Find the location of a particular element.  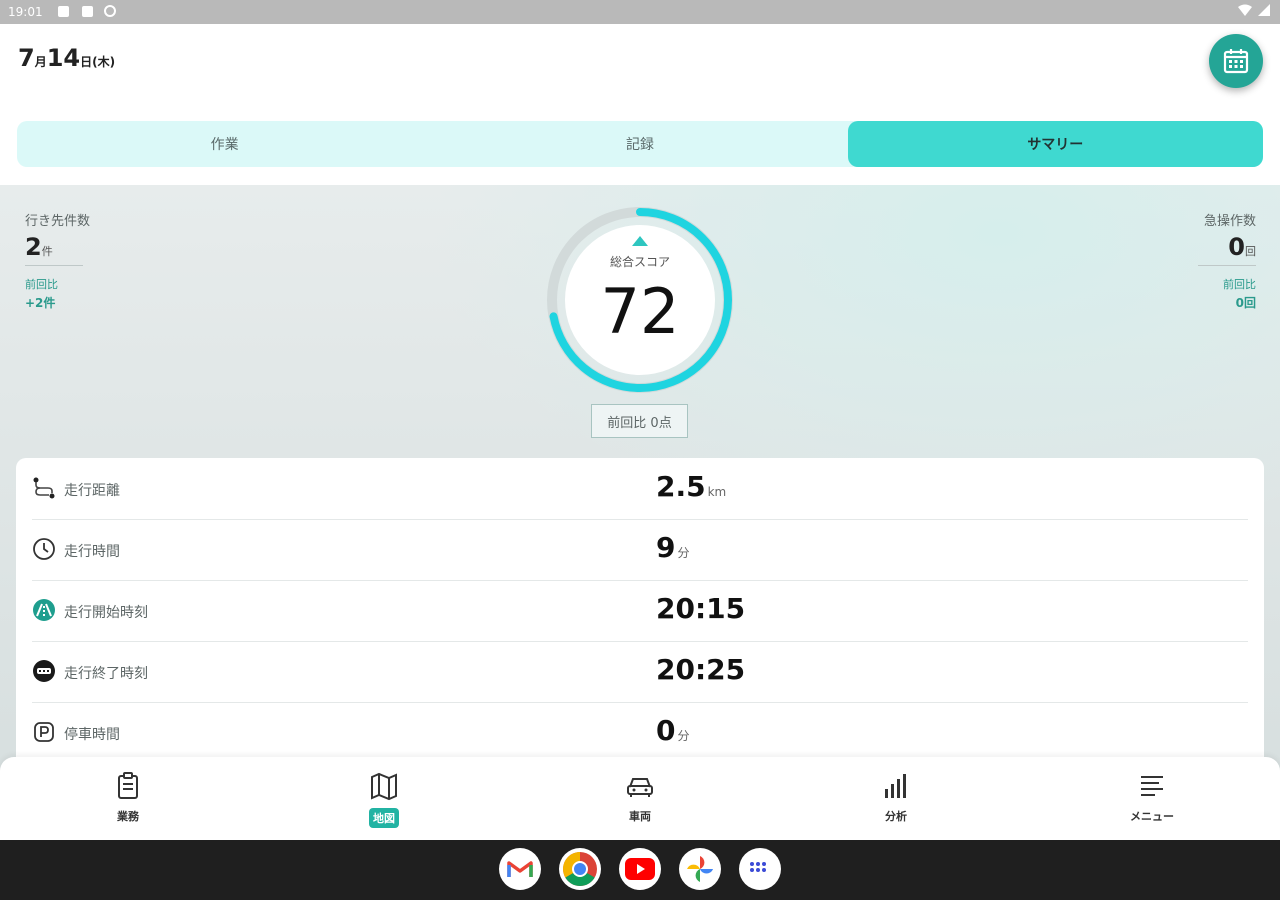

chrome-icon is located at coordinates (580, 869).